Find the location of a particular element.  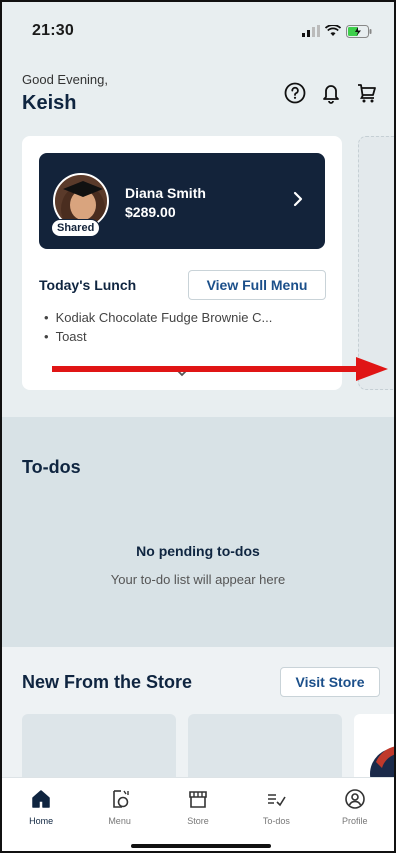

bell-icon is located at coordinates (331, 93).